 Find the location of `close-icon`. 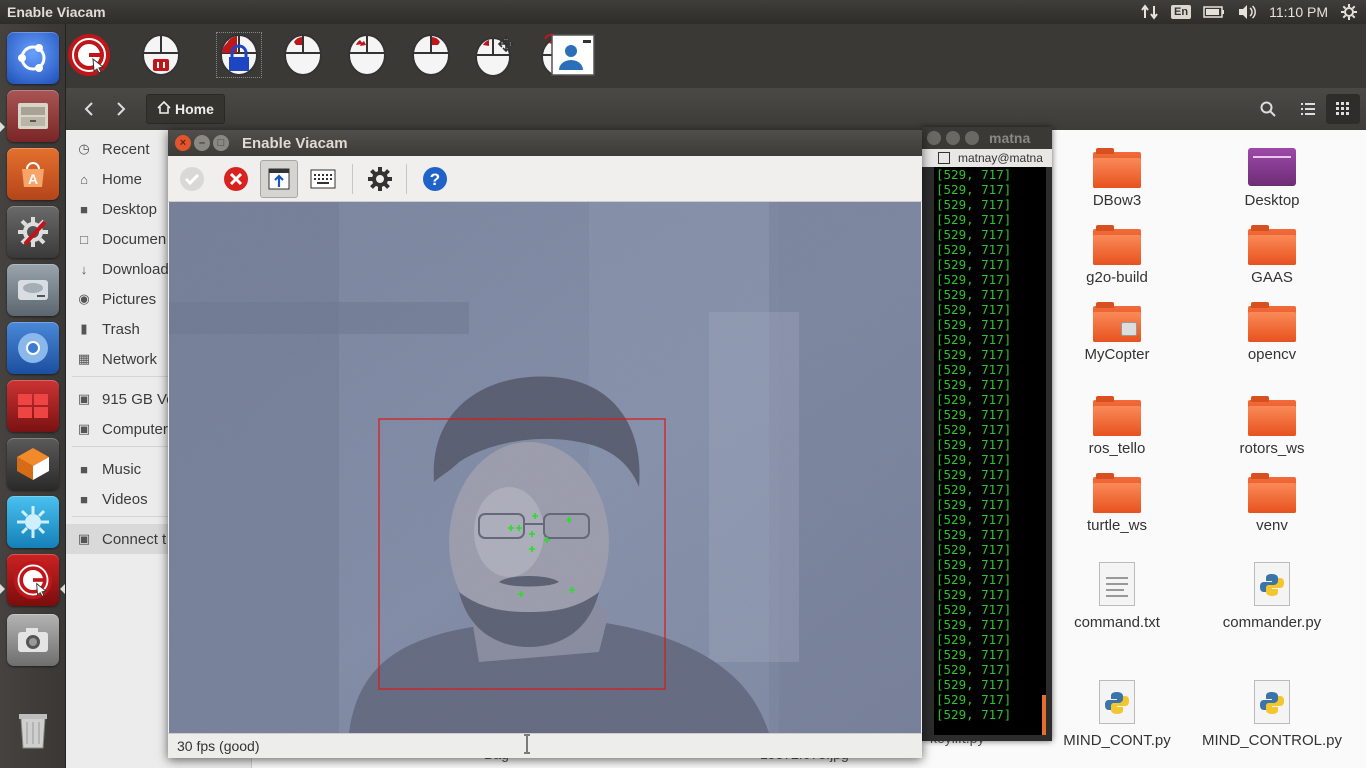

close-icon is located at coordinates (934, 138).